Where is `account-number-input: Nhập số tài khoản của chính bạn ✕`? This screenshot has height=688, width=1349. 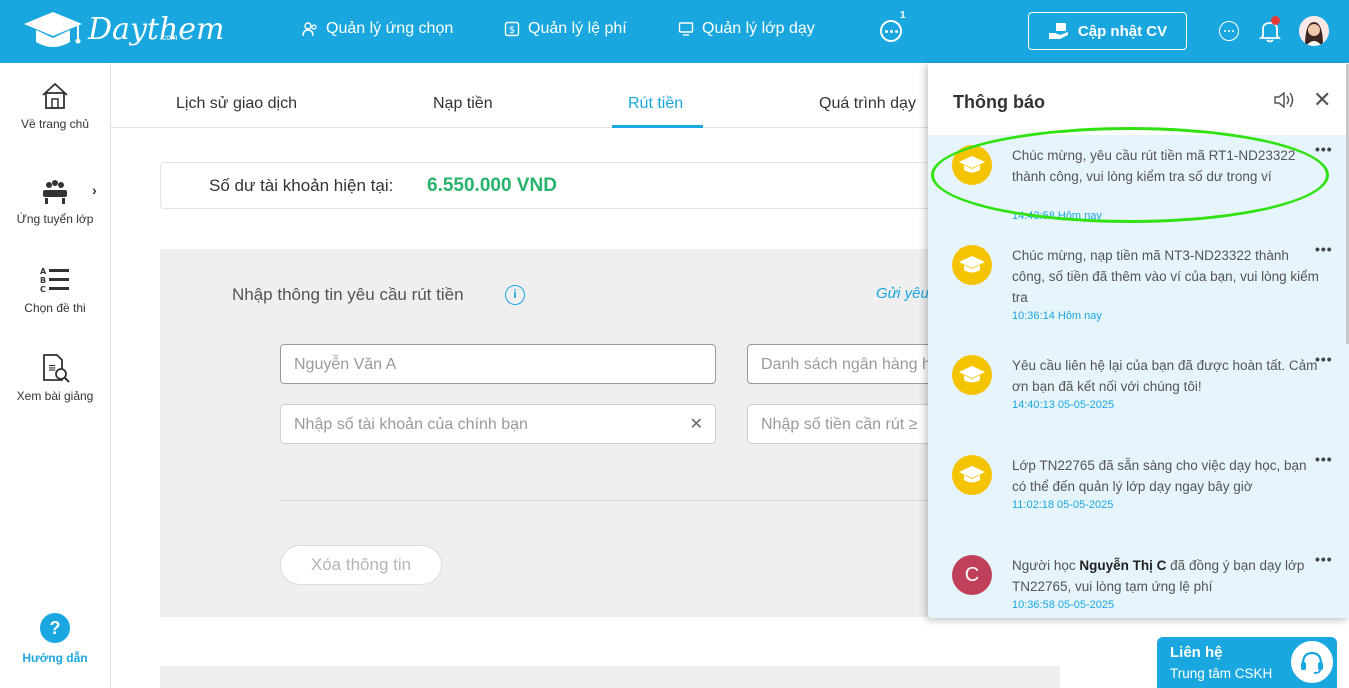
account-number-input: Nhập số tài khoản của chính bạn ✕ is located at coordinates (498, 424).